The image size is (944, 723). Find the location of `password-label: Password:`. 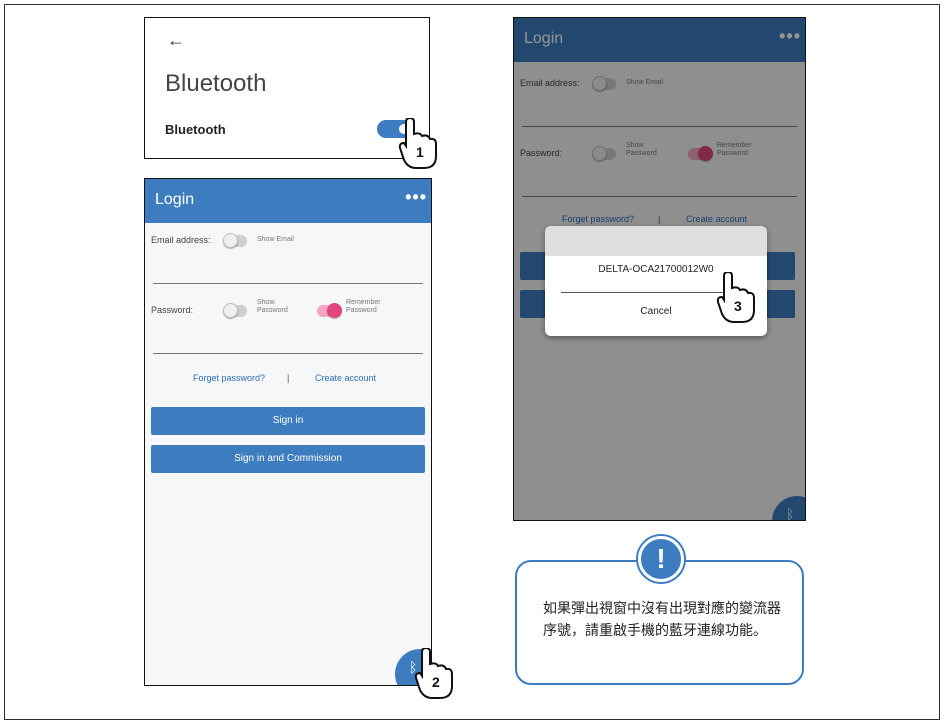

password-label: Password: is located at coordinates (172, 310).